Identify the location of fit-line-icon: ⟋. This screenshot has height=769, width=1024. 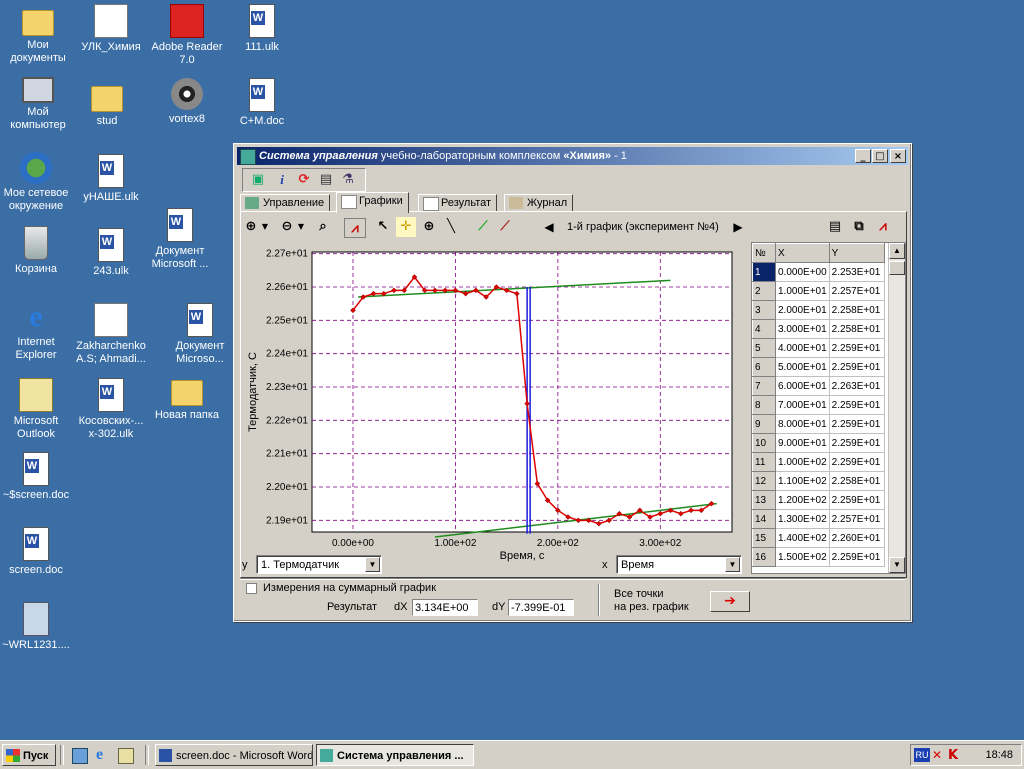
(483, 227).